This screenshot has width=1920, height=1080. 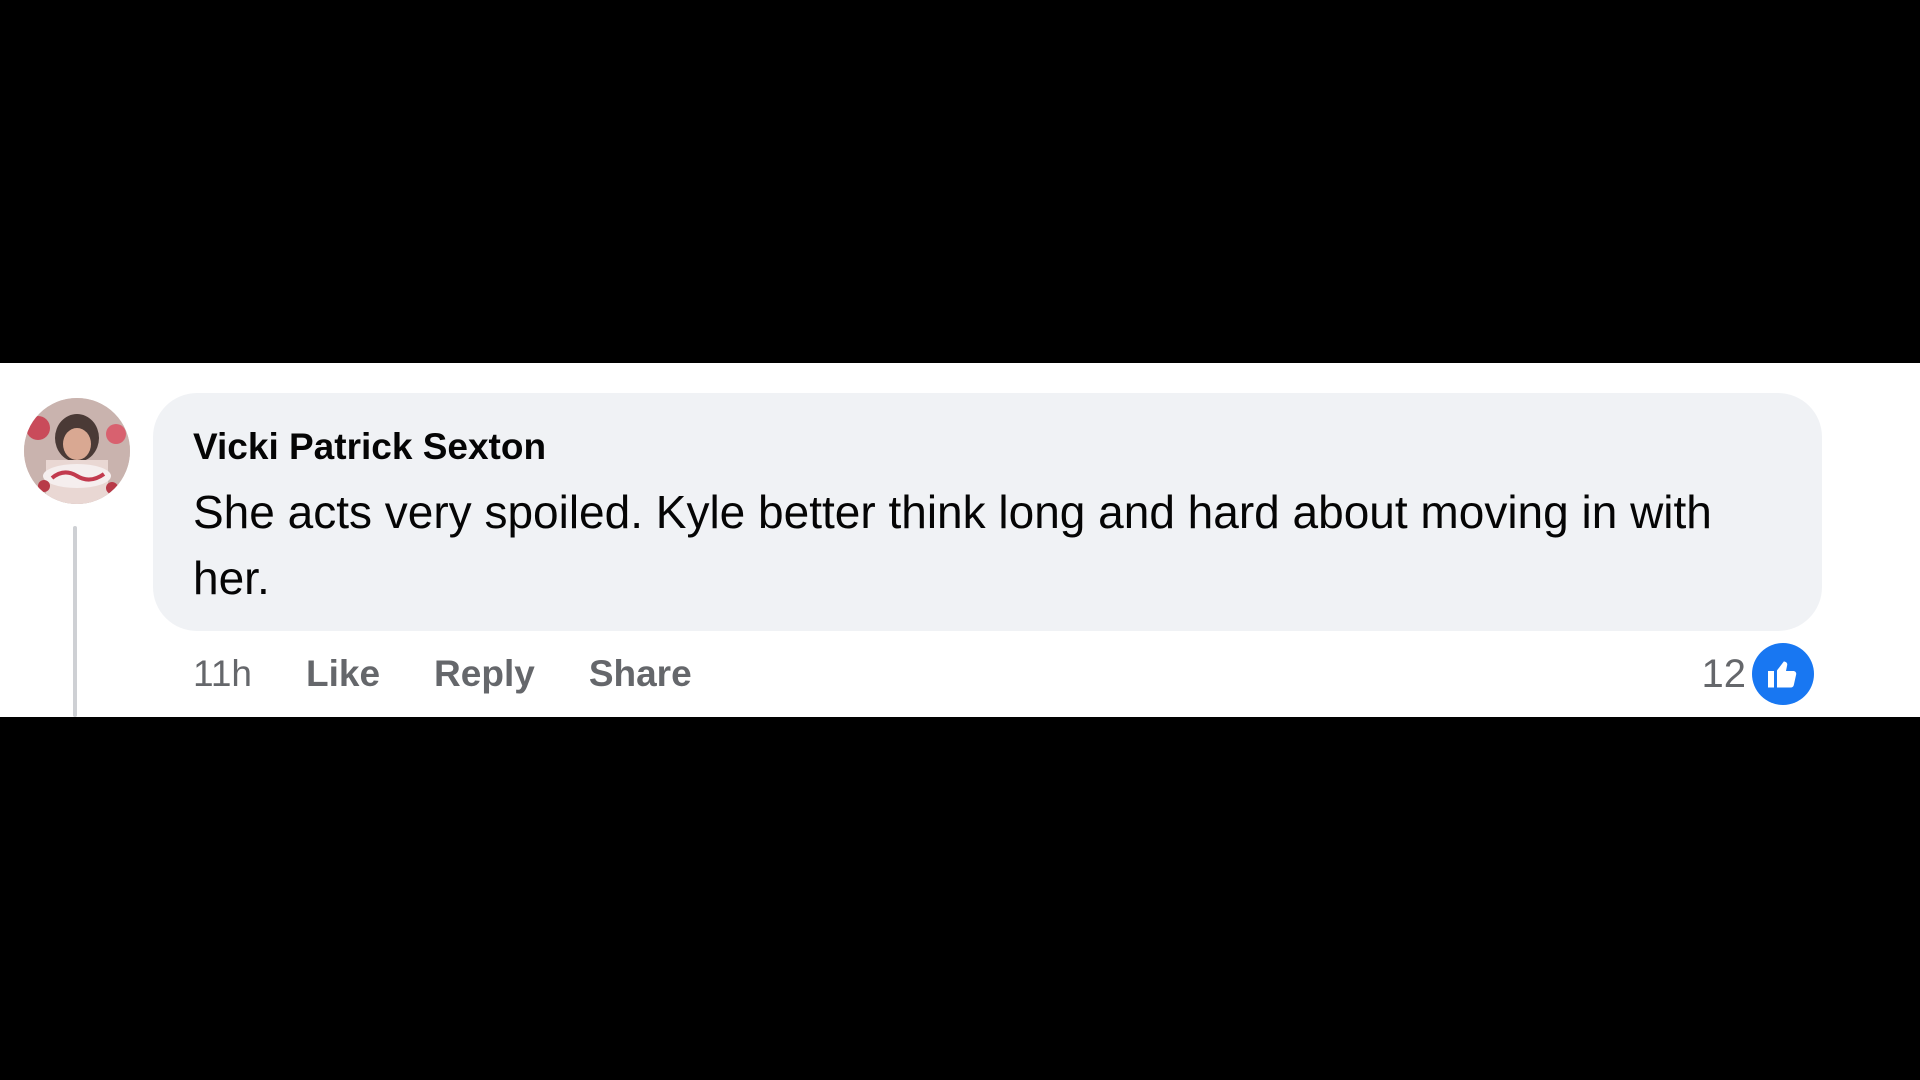 I want to click on avatar, so click(x=77, y=451).